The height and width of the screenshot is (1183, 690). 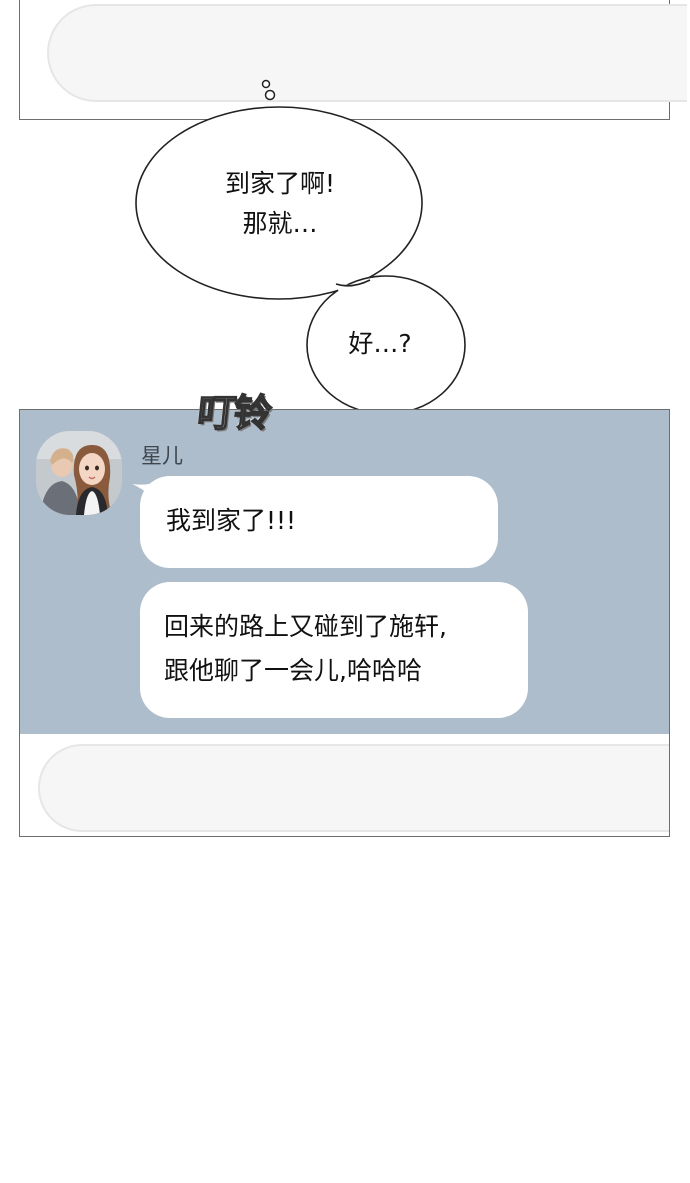 I want to click on message-bubble: 回来的路上又碰到了施轩, 跟他聊了一会儿,哈哈哈, so click(x=334, y=650).